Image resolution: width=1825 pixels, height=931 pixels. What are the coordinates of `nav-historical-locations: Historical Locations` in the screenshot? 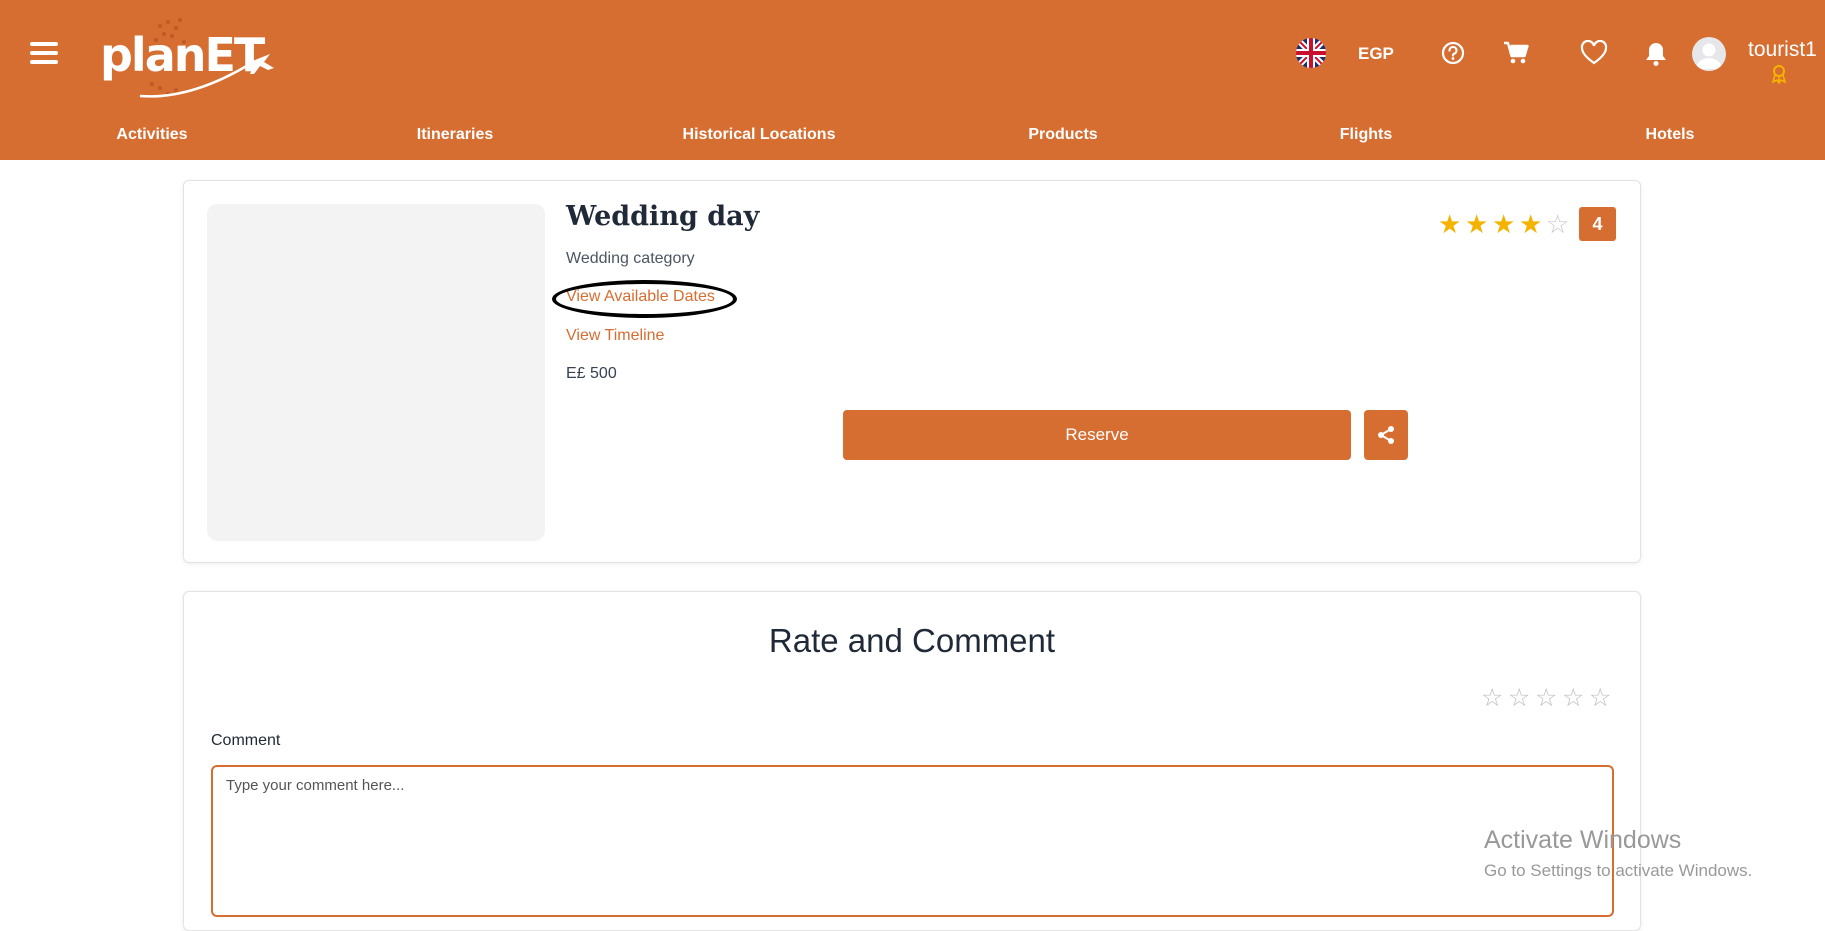 It's located at (759, 135).